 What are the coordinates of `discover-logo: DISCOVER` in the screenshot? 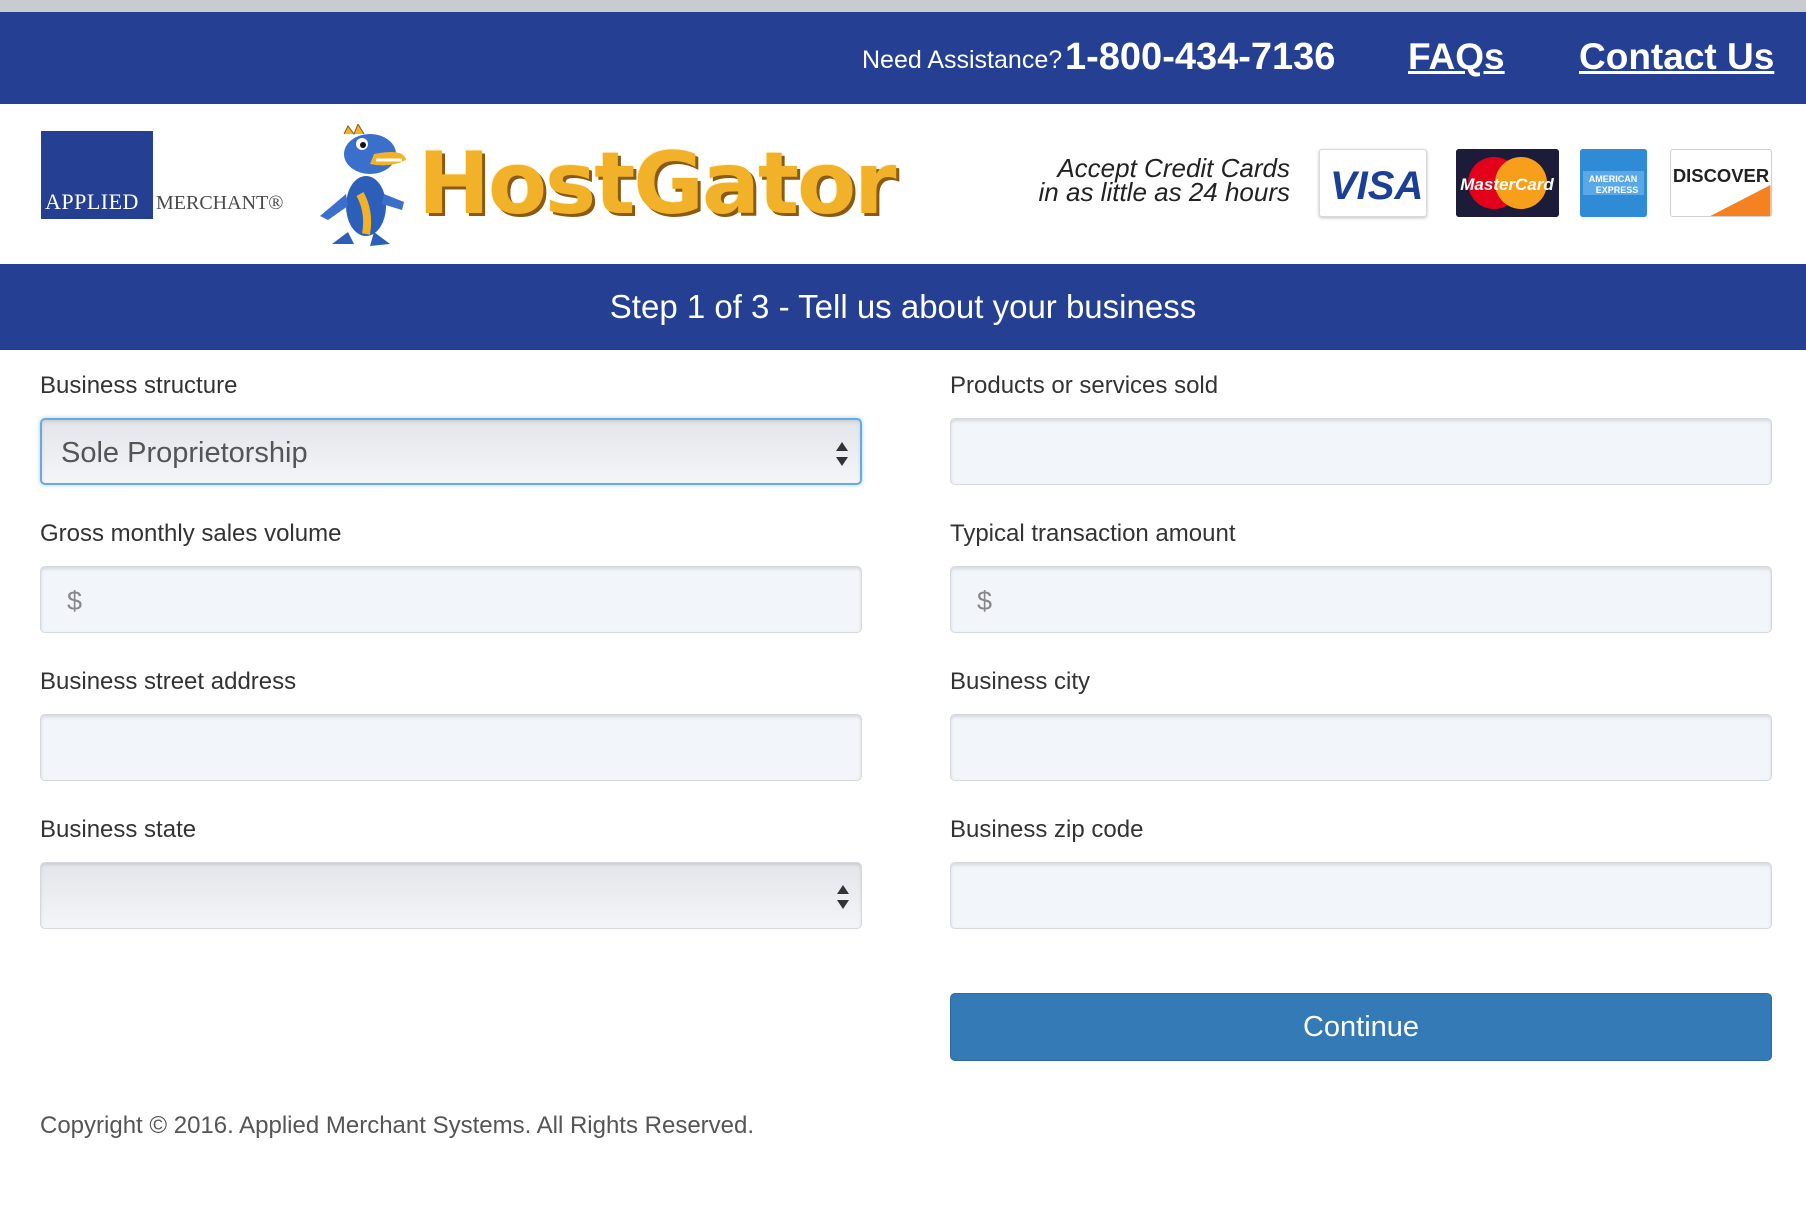 It's located at (1721, 183).